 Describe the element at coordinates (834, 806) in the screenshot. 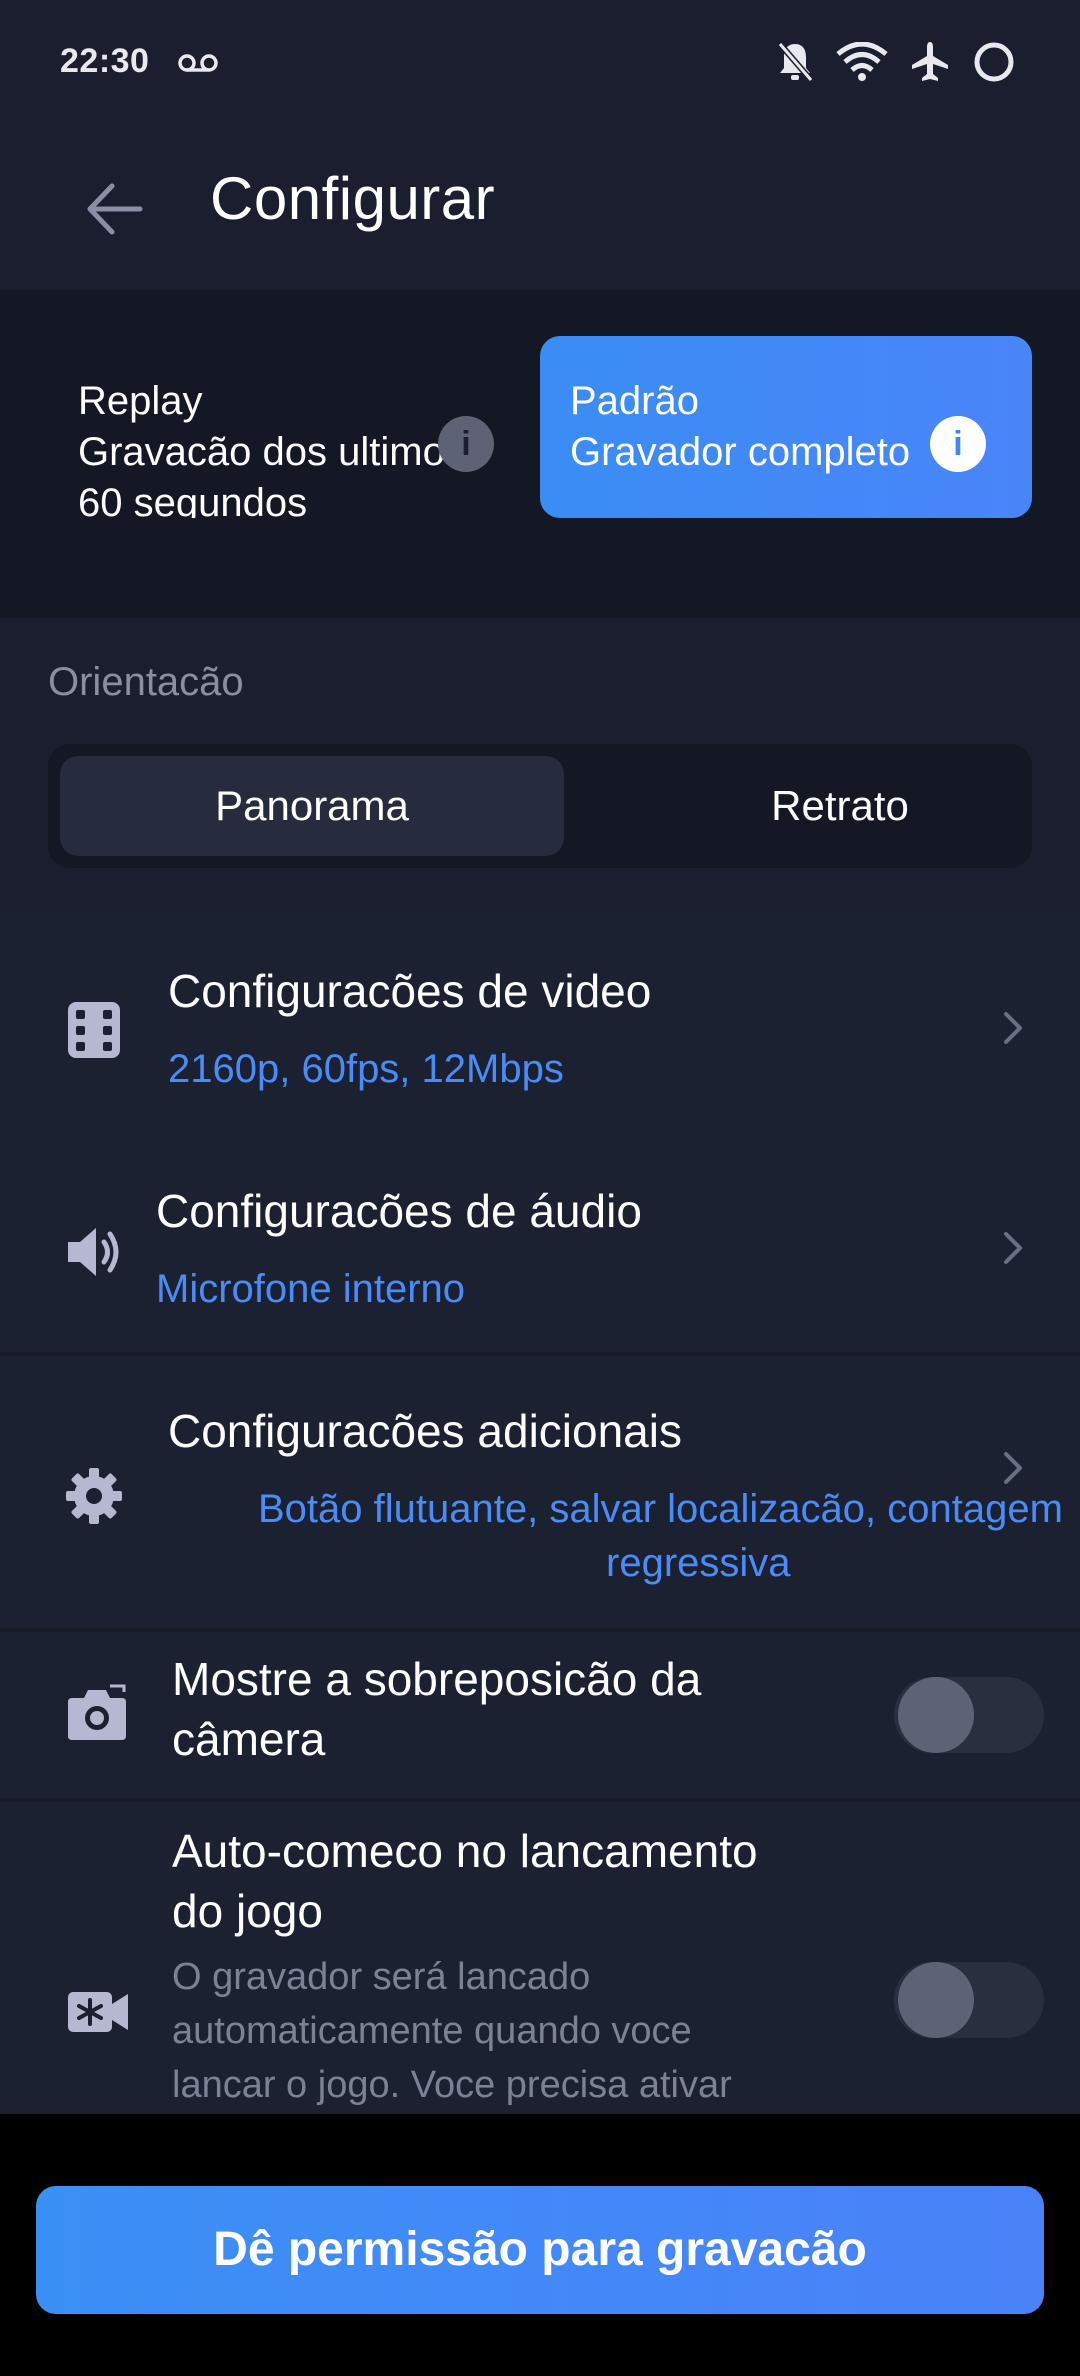

I see `orientation-retrato-button: Retrato` at that location.